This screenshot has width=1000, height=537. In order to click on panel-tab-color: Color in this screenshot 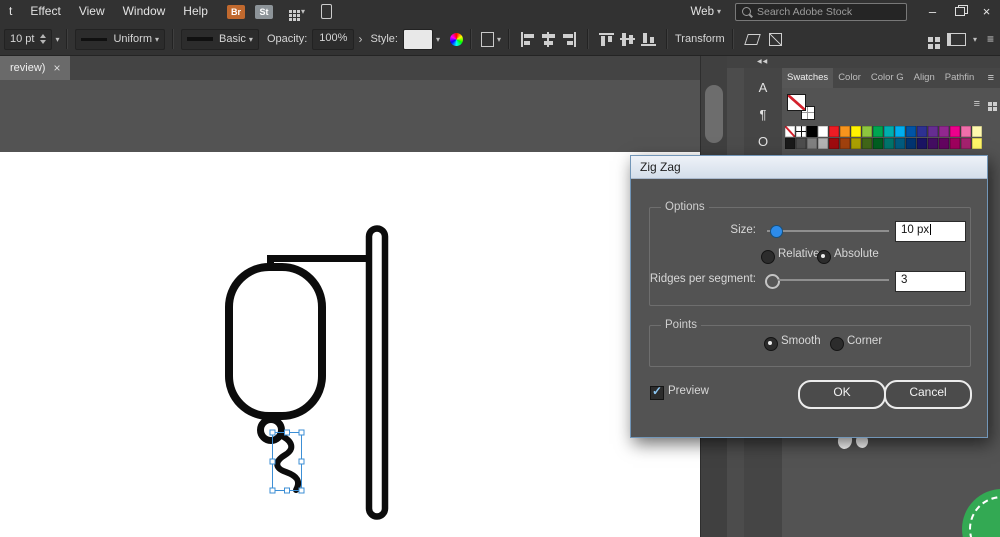, I will do `click(849, 78)`.